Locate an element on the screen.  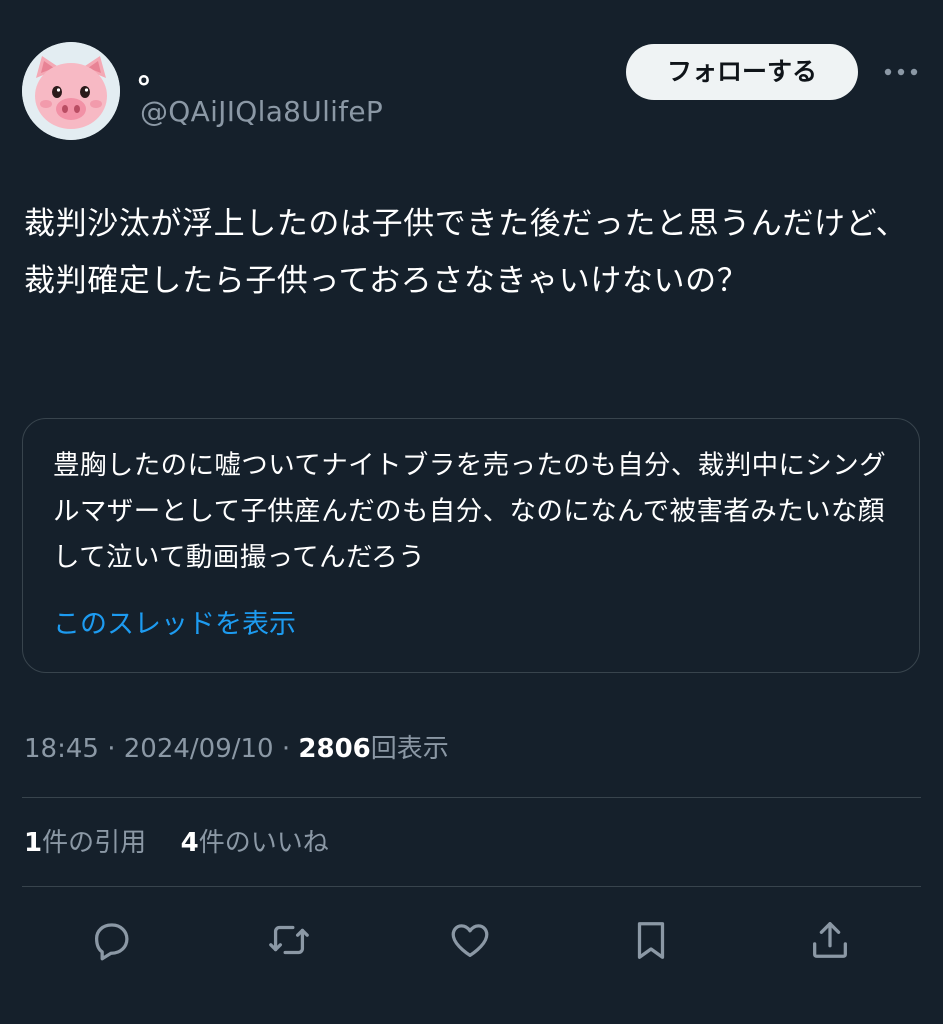
retweet-button is located at coordinates (289, 940).